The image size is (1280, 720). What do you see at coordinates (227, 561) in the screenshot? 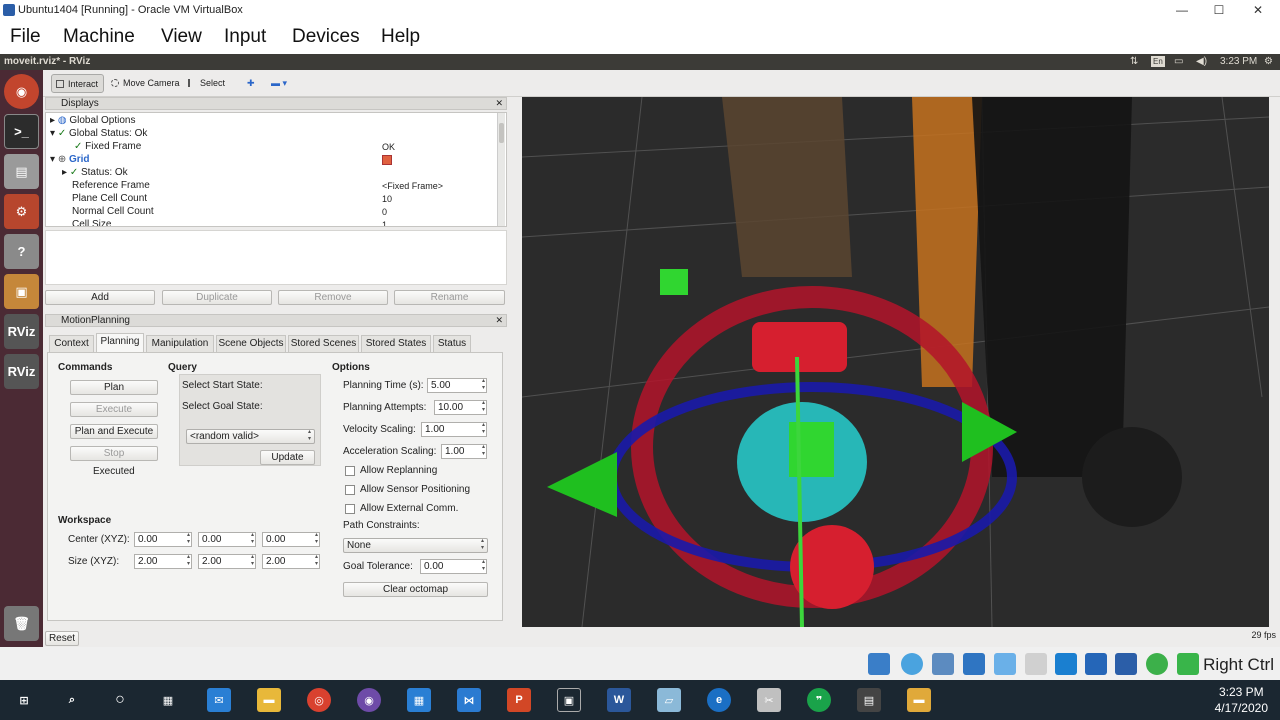
I see `size-y-input: 2.00` at bounding box center [227, 561].